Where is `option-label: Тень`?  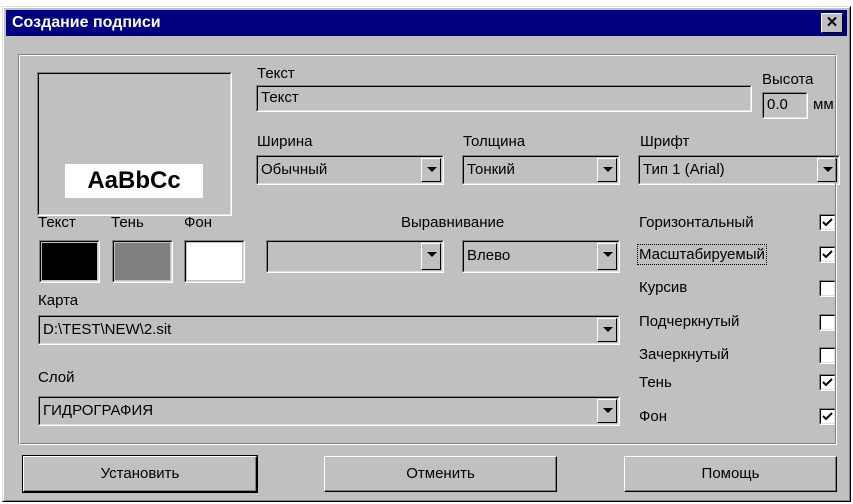
option-label: Тень is located at coordinates (655, 382).